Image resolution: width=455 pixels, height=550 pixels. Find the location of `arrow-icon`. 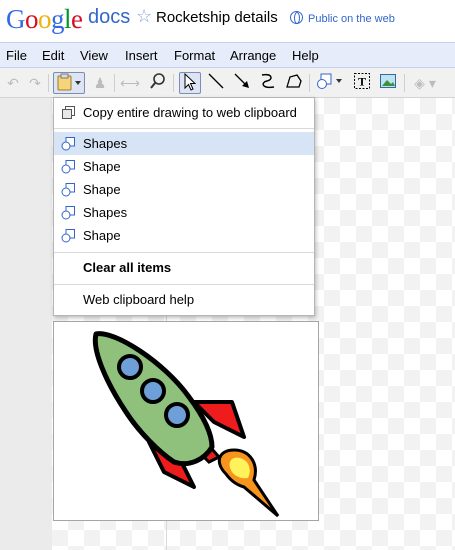

arrow-icon is located at coordinates (242, 83).